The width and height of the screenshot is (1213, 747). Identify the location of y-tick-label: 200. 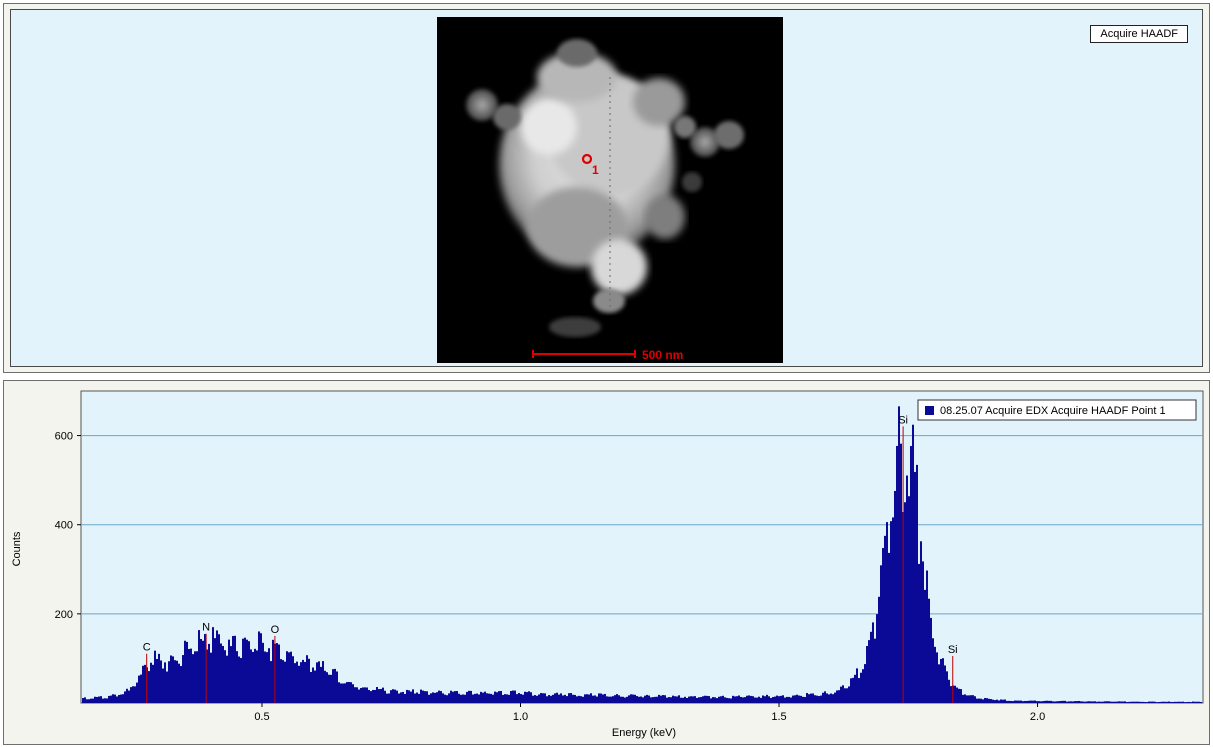
(64, 615).